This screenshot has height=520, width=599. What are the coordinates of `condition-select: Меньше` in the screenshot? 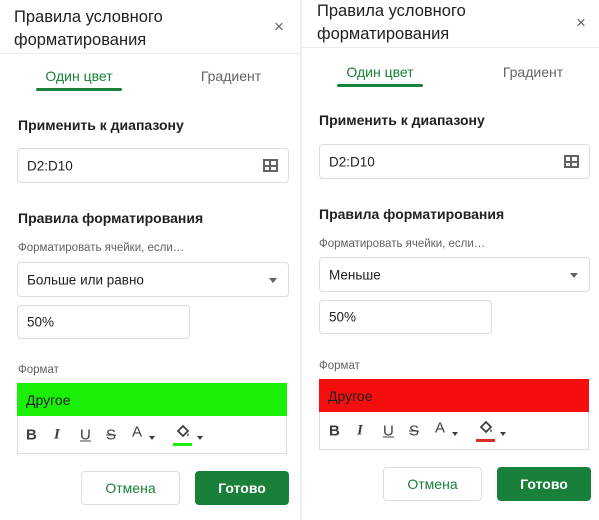 It's located at (454, 274).